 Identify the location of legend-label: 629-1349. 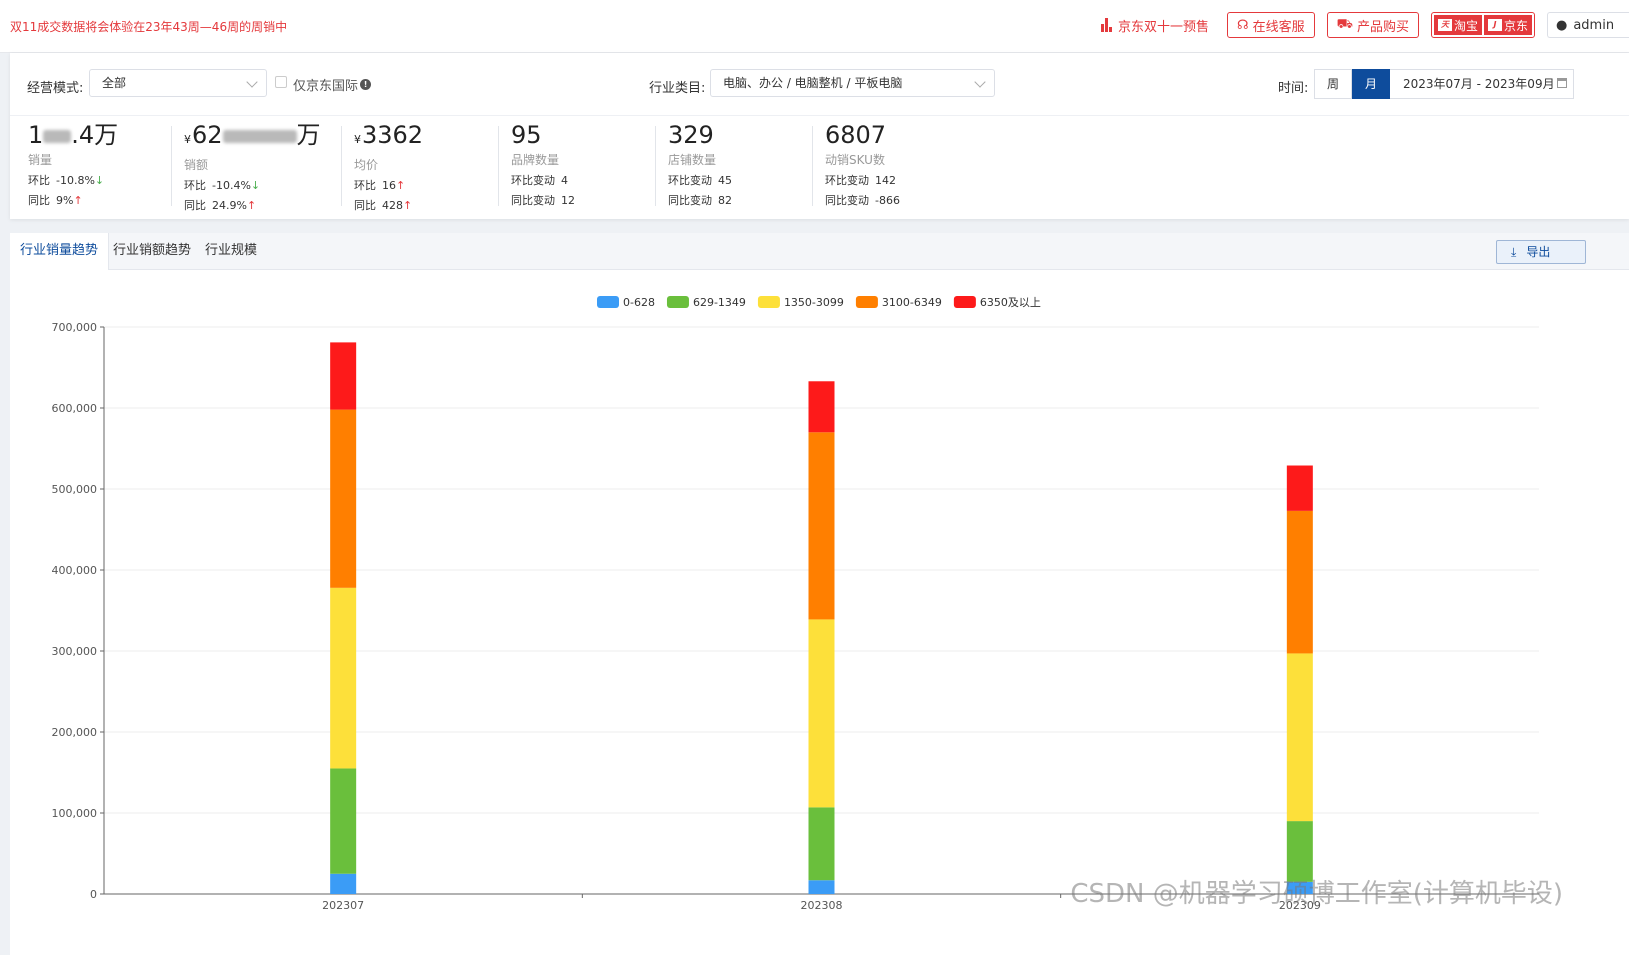
(719, 302).